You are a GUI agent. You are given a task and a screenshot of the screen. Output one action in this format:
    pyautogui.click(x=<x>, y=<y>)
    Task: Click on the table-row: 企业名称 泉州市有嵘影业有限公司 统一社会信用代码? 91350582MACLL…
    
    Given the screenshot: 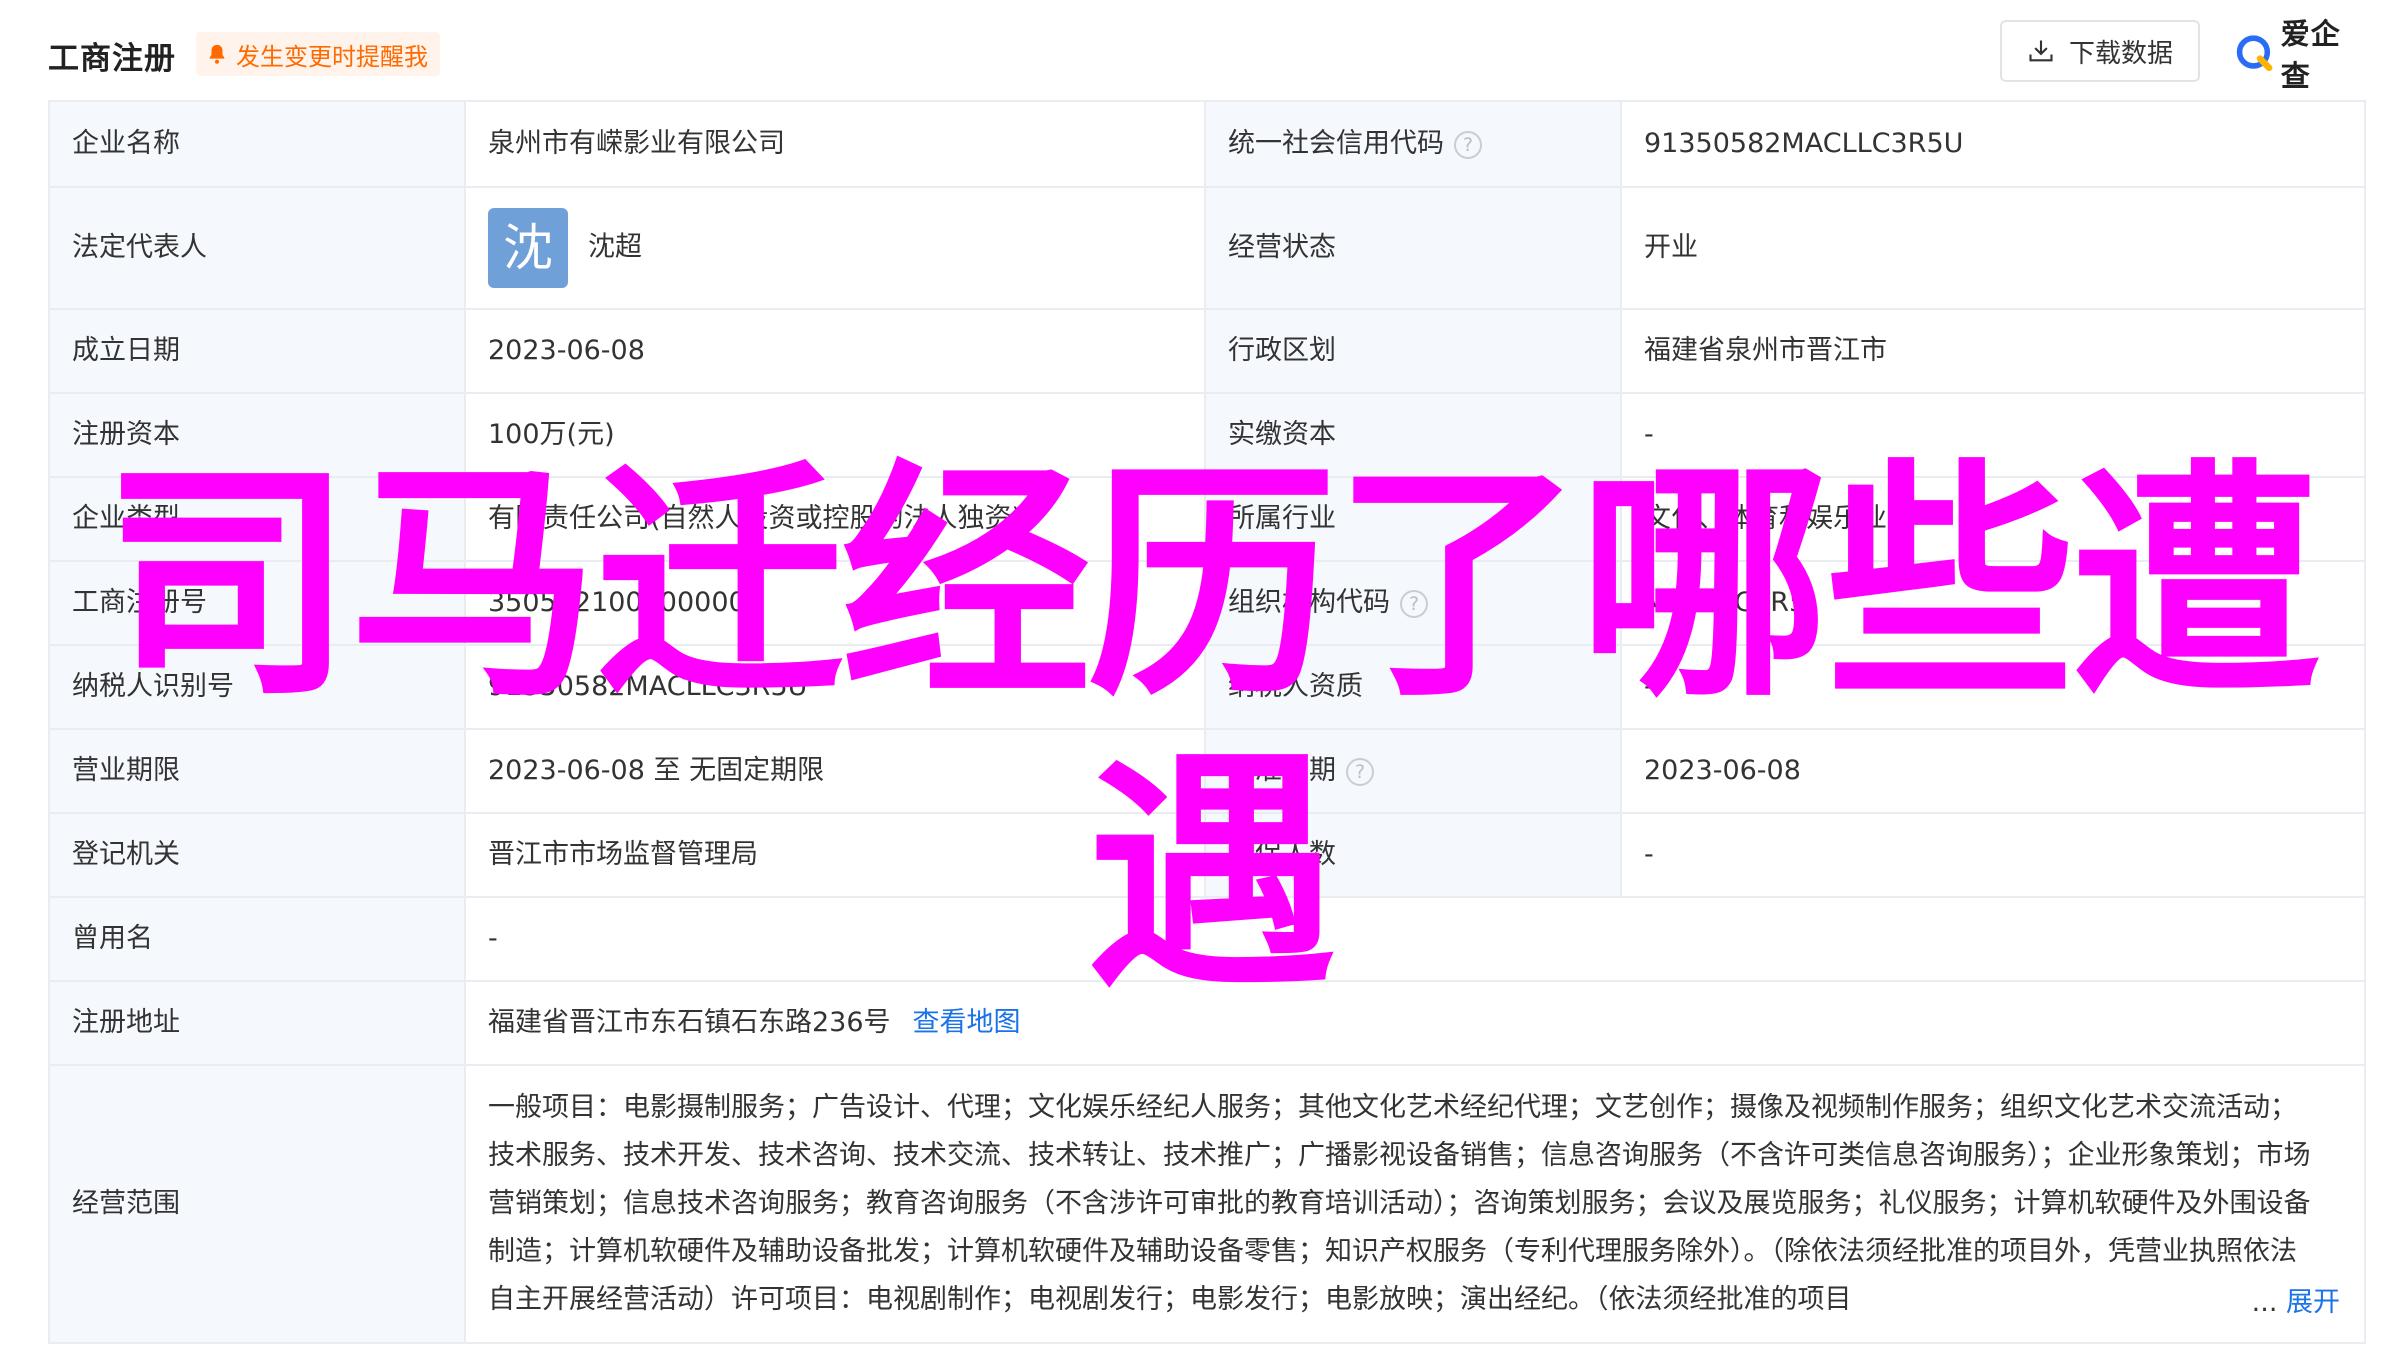 What is the action you would take?
    pyautogui.click(x=1207, y=144)
    